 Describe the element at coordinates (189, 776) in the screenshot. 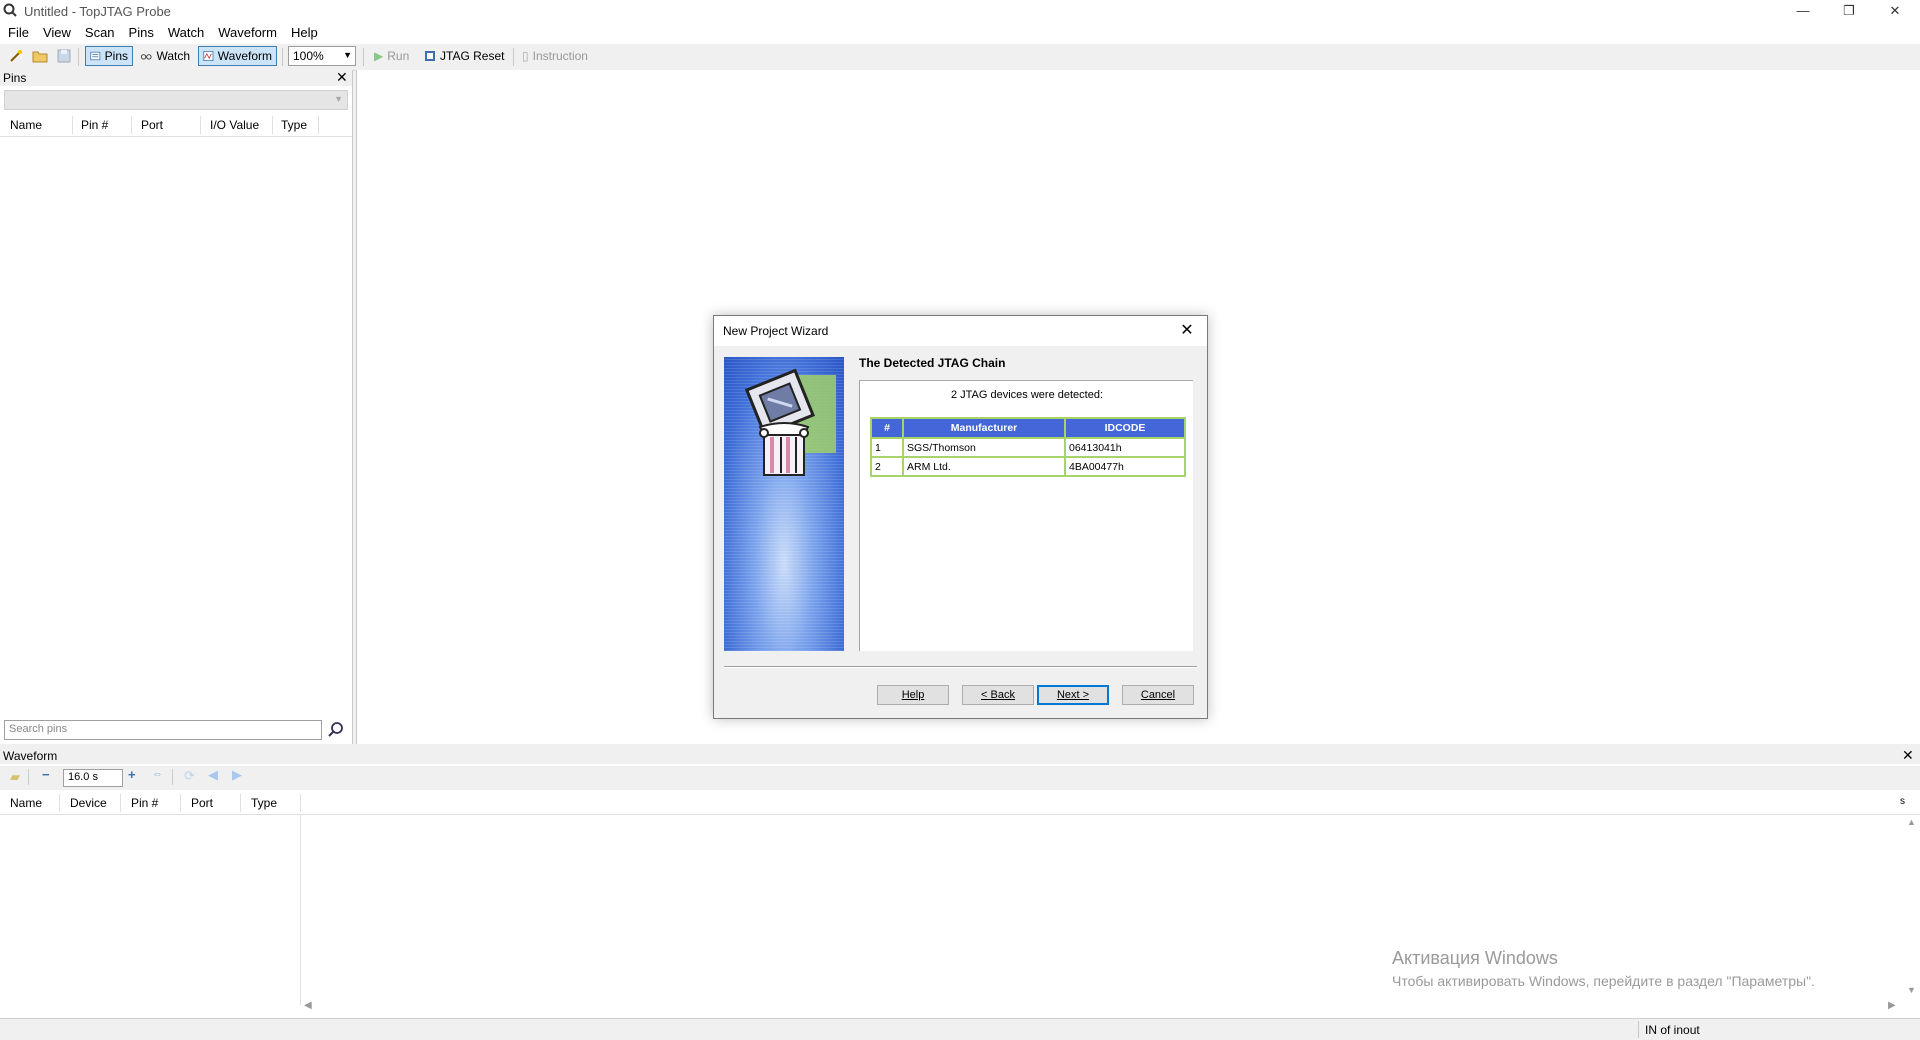

I see `refresh-icon: ⟳` at that location.